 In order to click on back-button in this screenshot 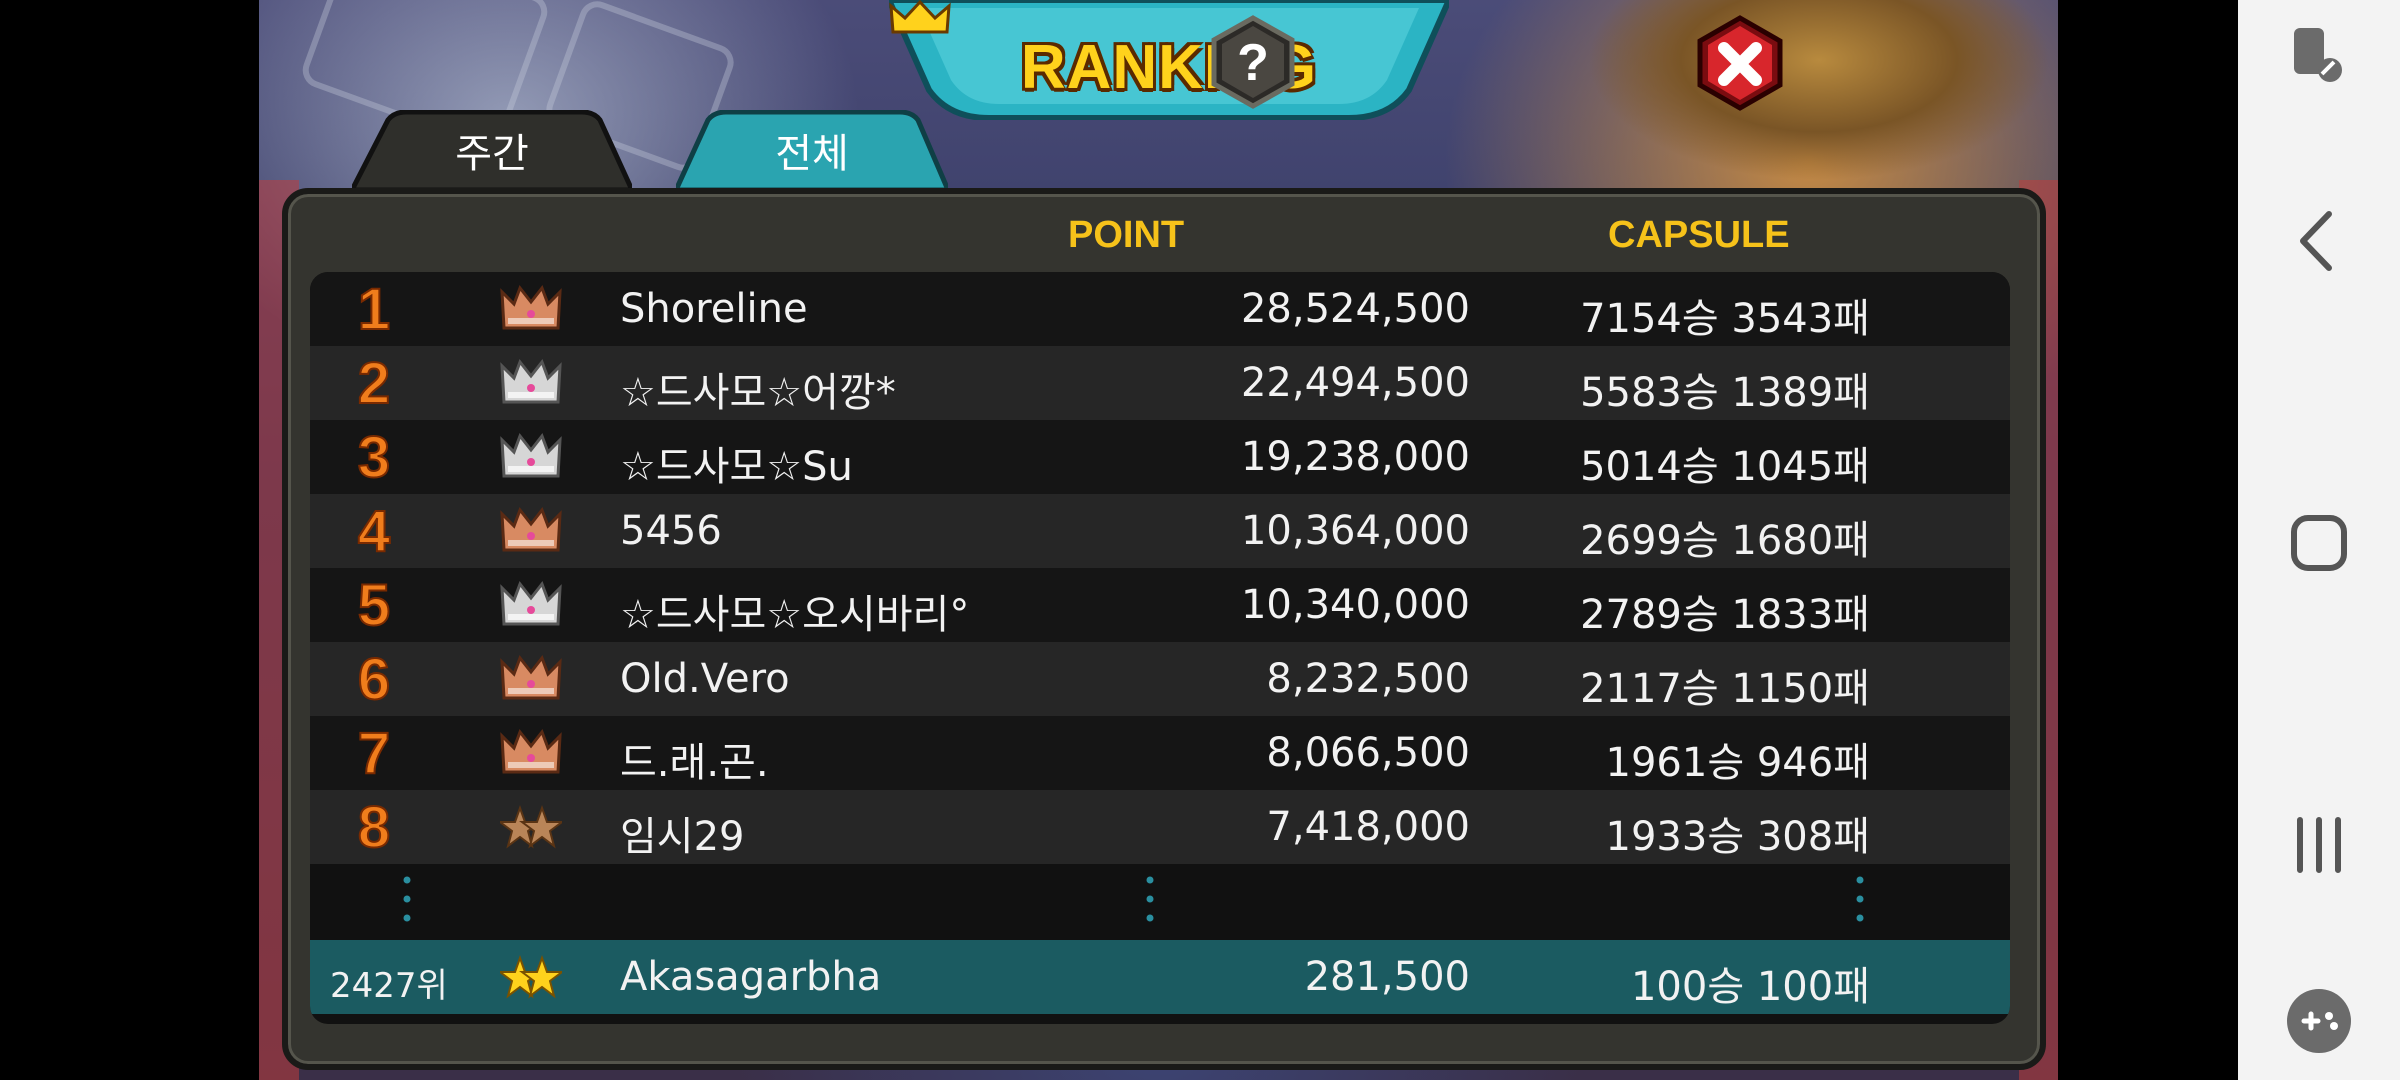, I will do `click(2319, 241)`.